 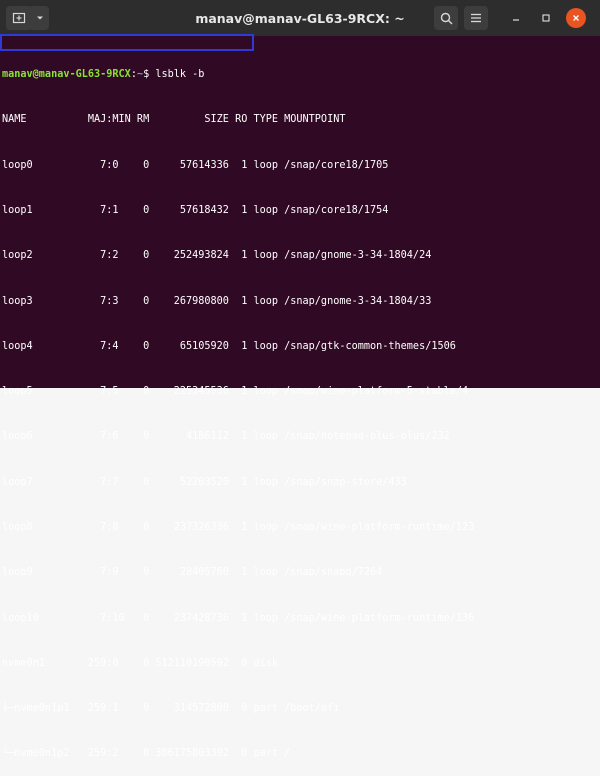 I want to click on maximize-icon, so click(x=546, y=18).